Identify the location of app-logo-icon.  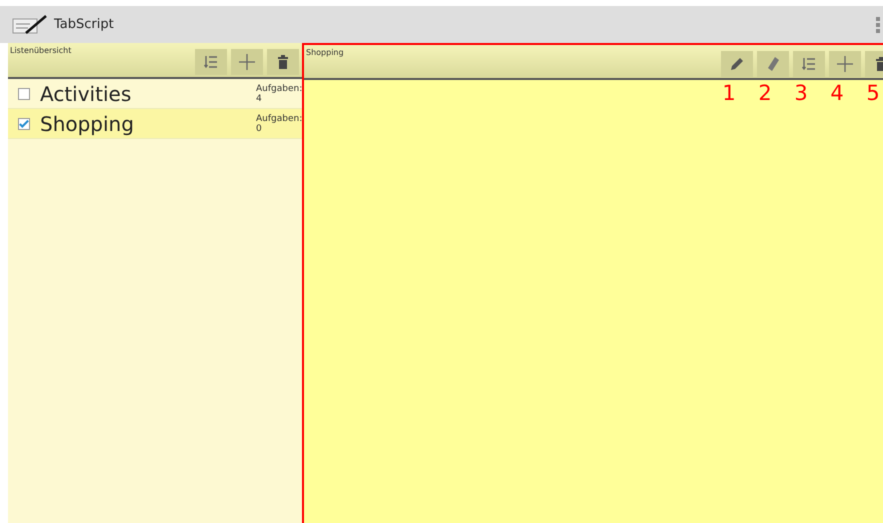
(30, 24).